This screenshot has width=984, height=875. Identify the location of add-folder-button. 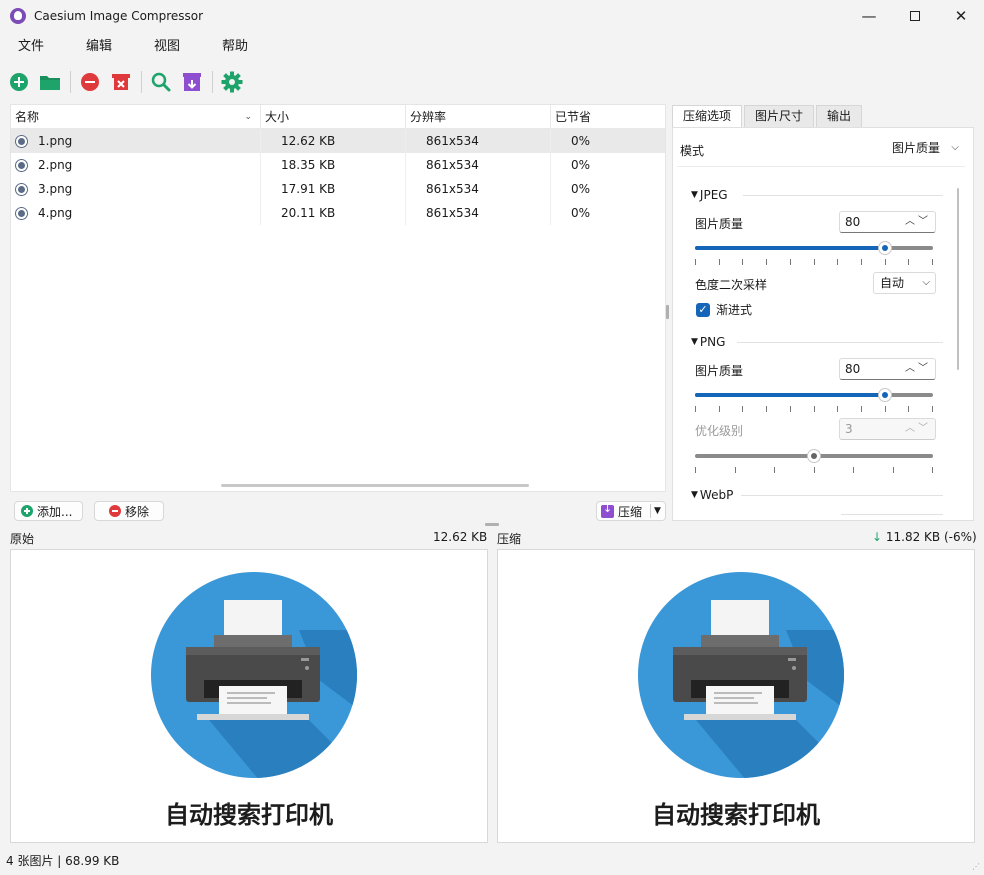
(50, 82).